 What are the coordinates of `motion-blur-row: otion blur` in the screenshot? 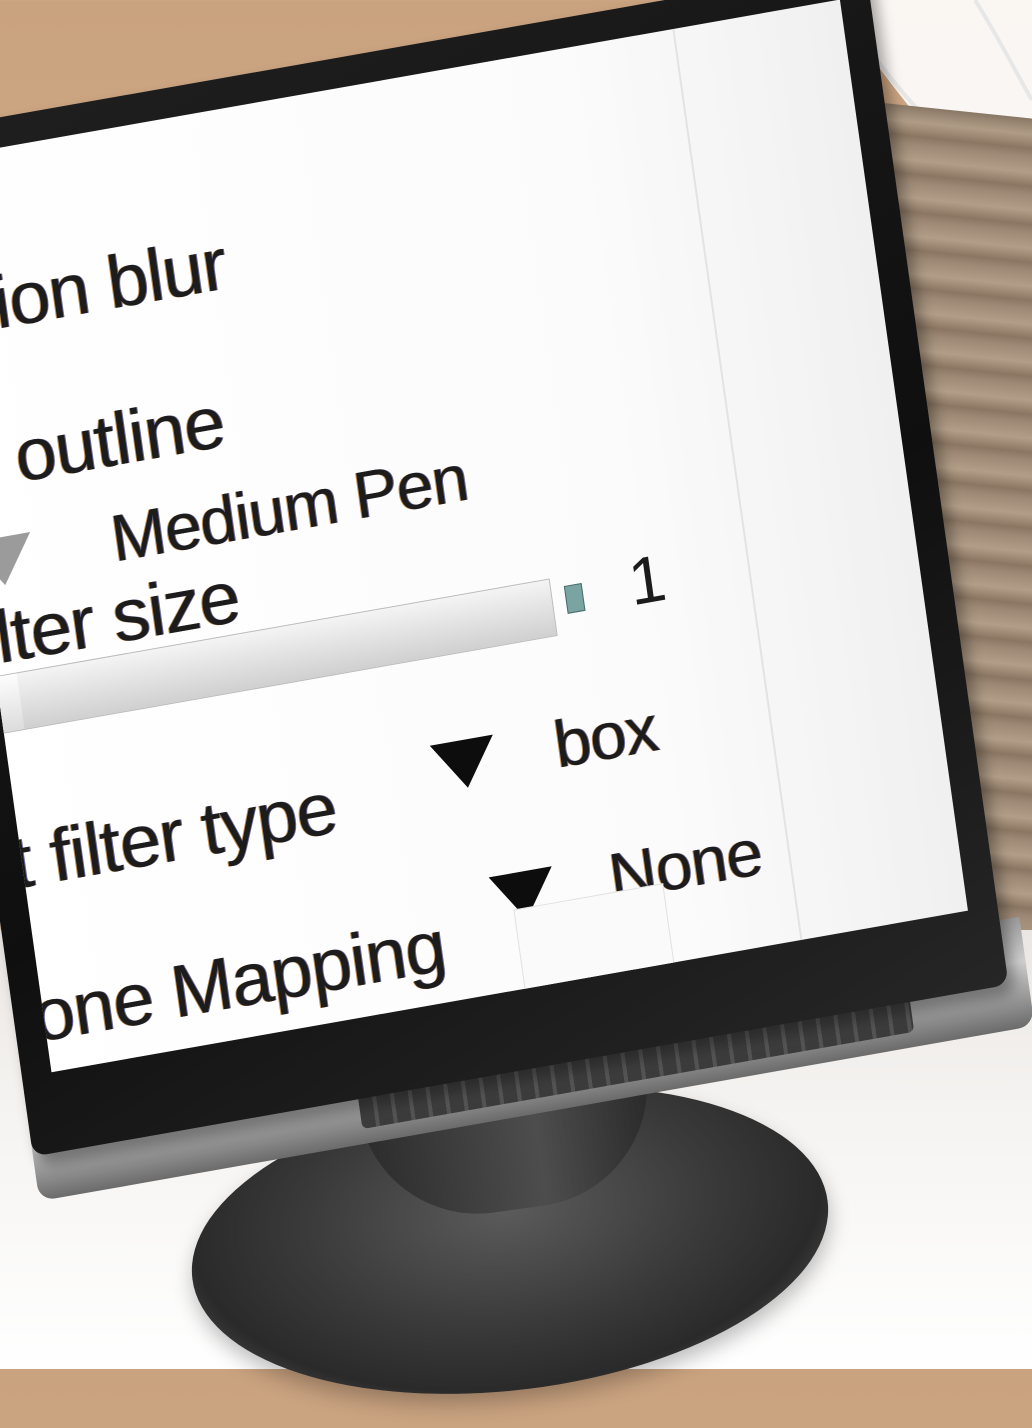 It's located at (115, 288).